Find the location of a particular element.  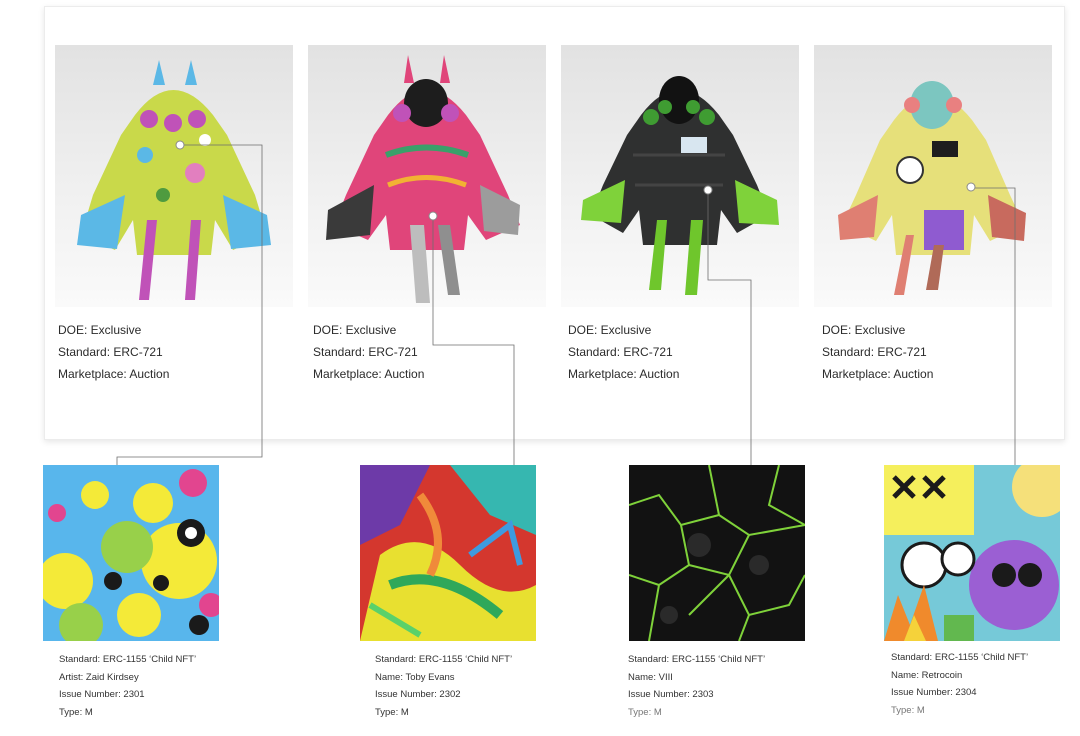

child-artist-1: Artist: Zaid Kirdsey is located at coordinates (99, 677).